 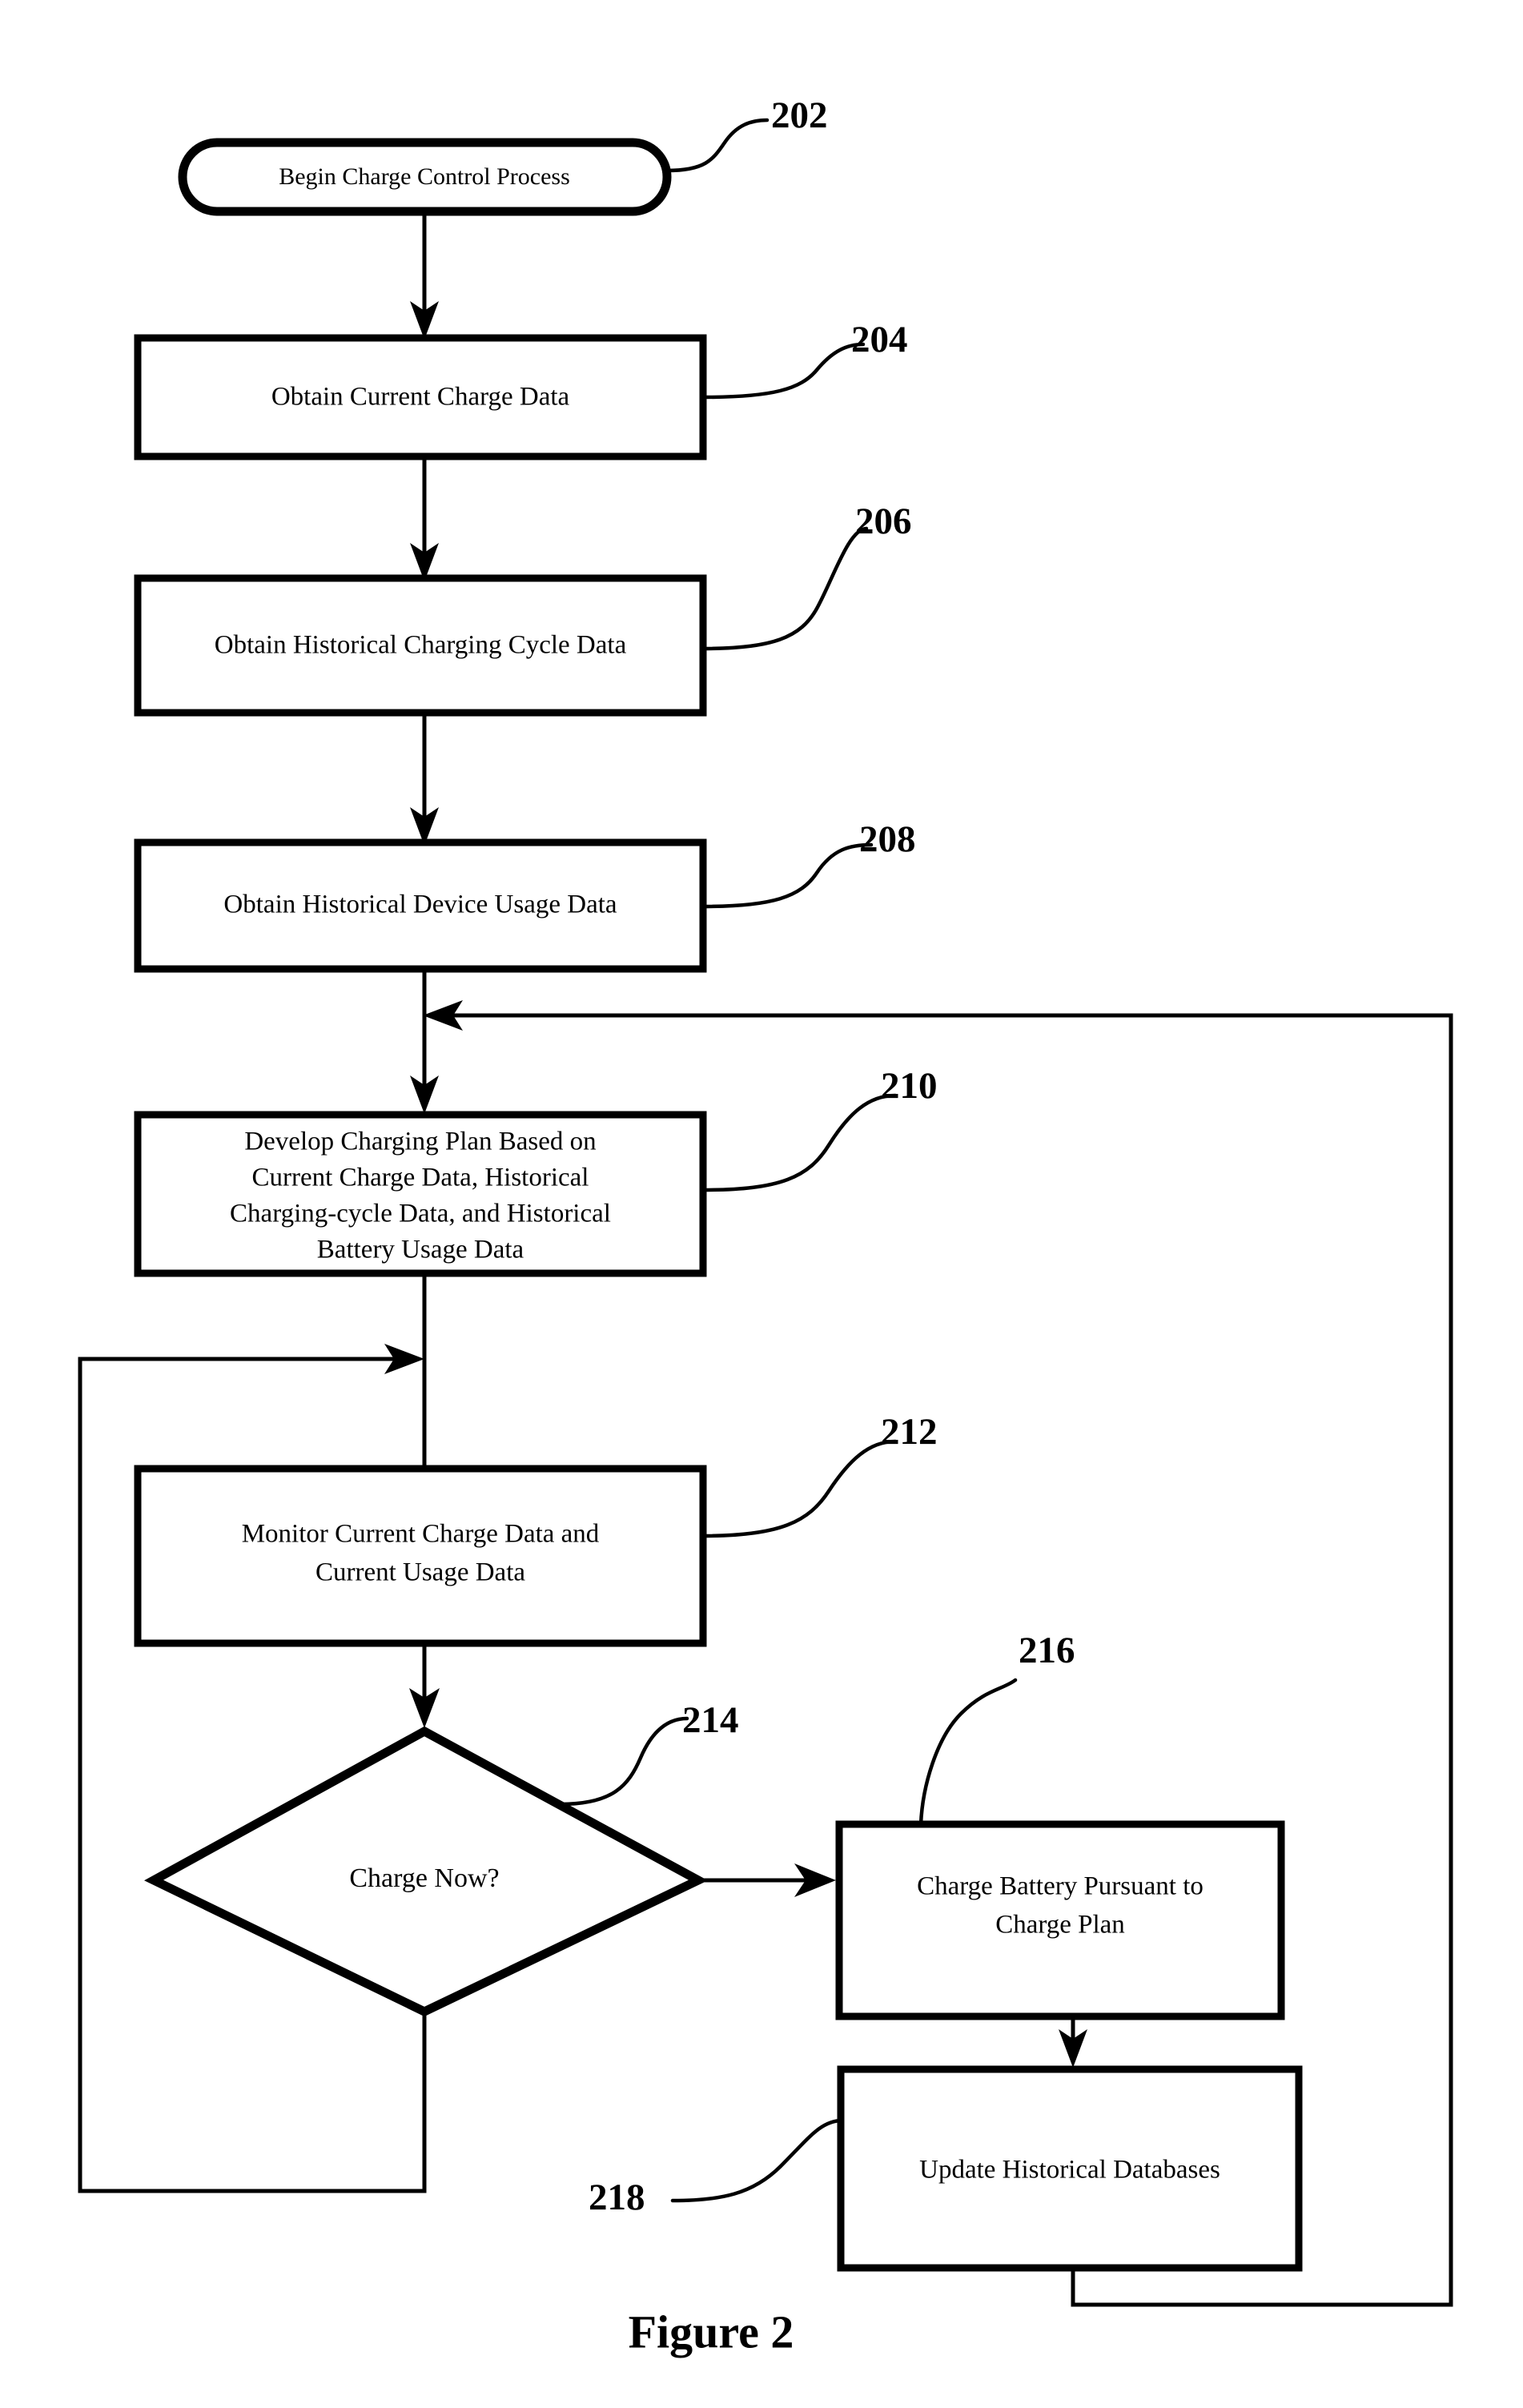 What do you see at coordinates (648, 1753) in the screenshot?
I see `ref-numeral-214-group: 214` at bounding box center [648, 1753].